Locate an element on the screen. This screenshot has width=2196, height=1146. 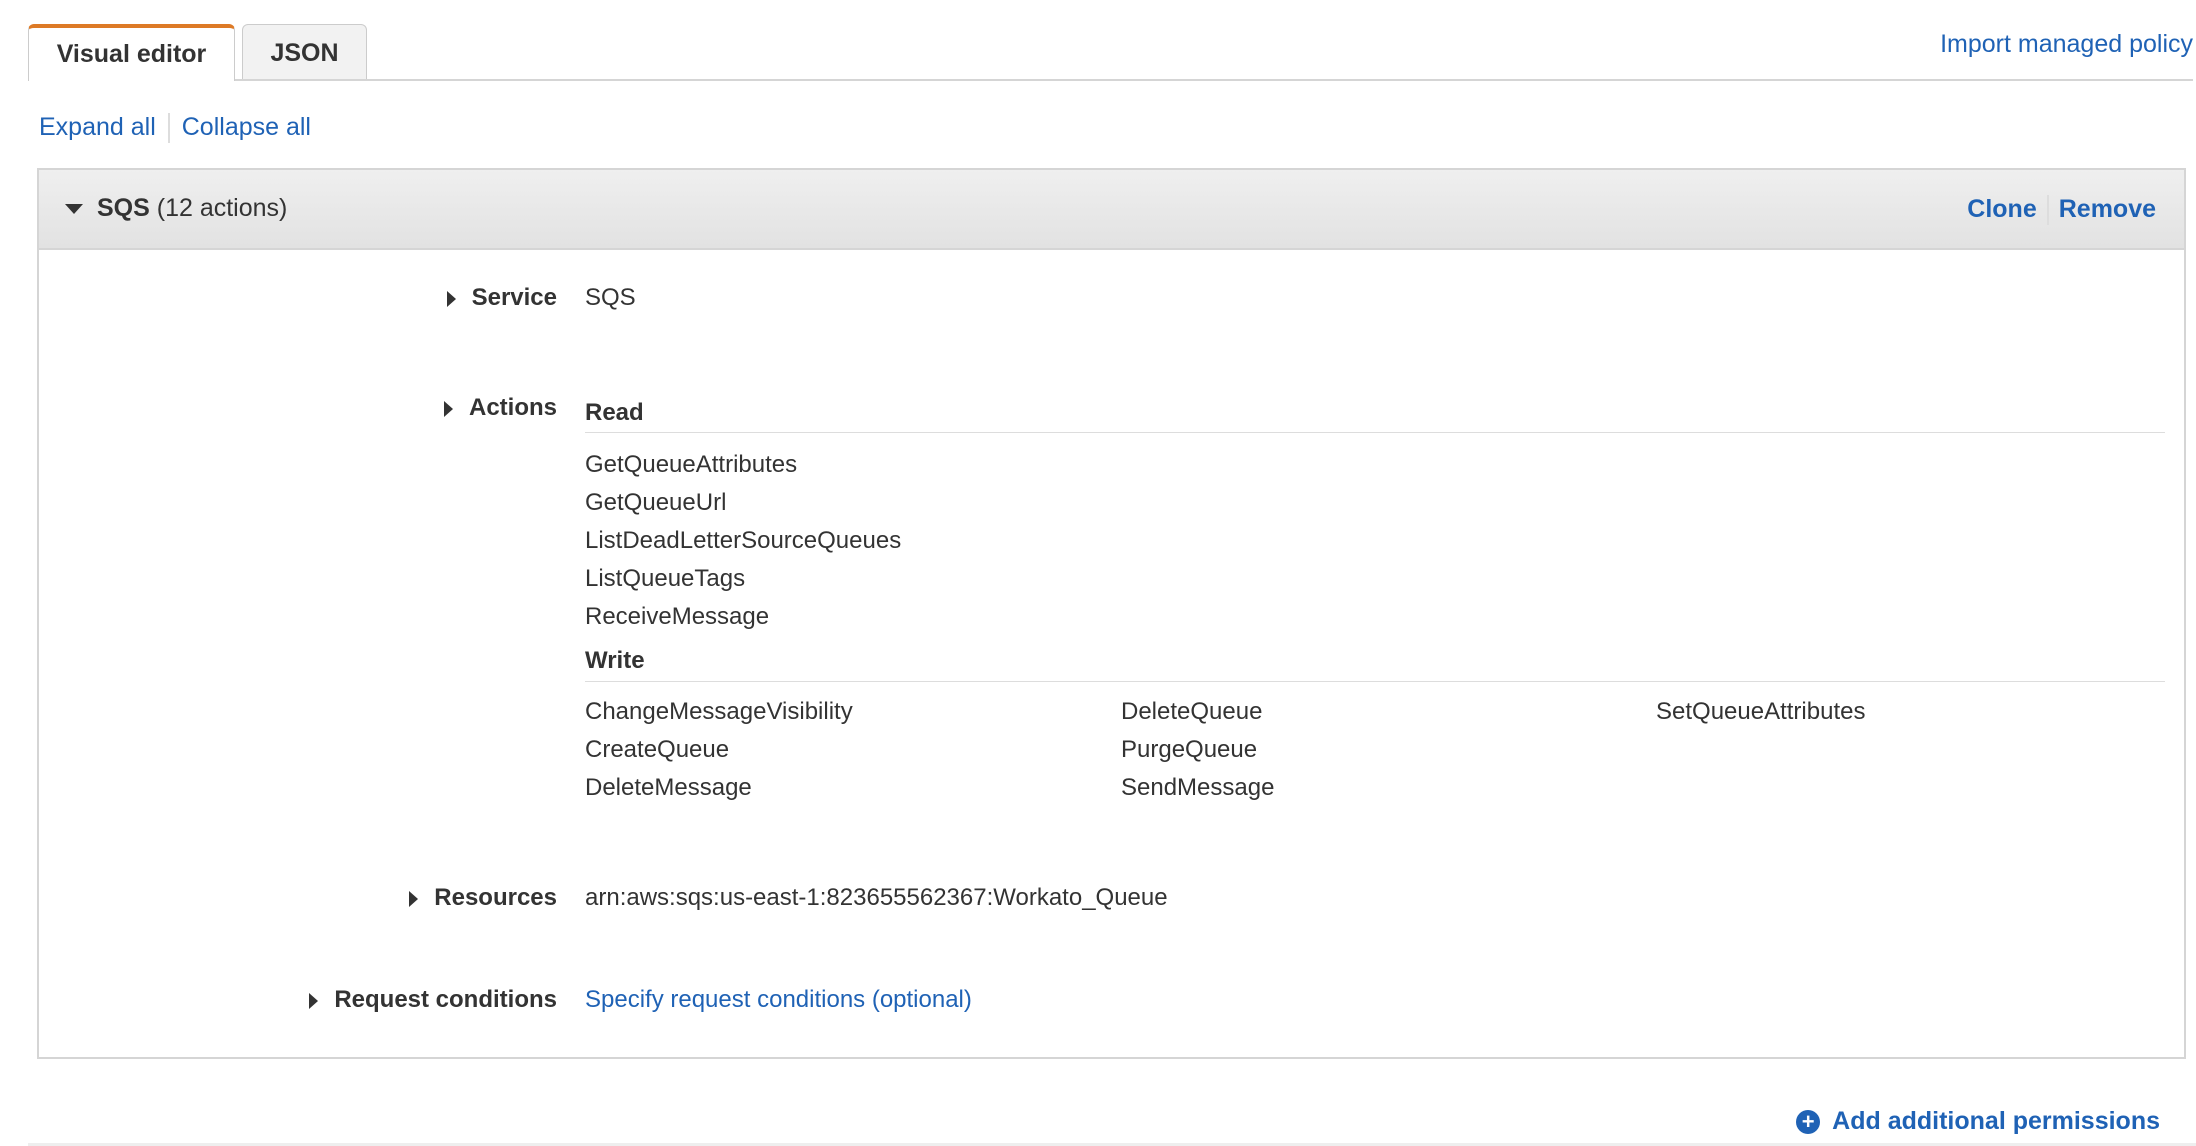
statement-header: SQS (12 actions) Clone Remove is located at coordinates (1111, 210).